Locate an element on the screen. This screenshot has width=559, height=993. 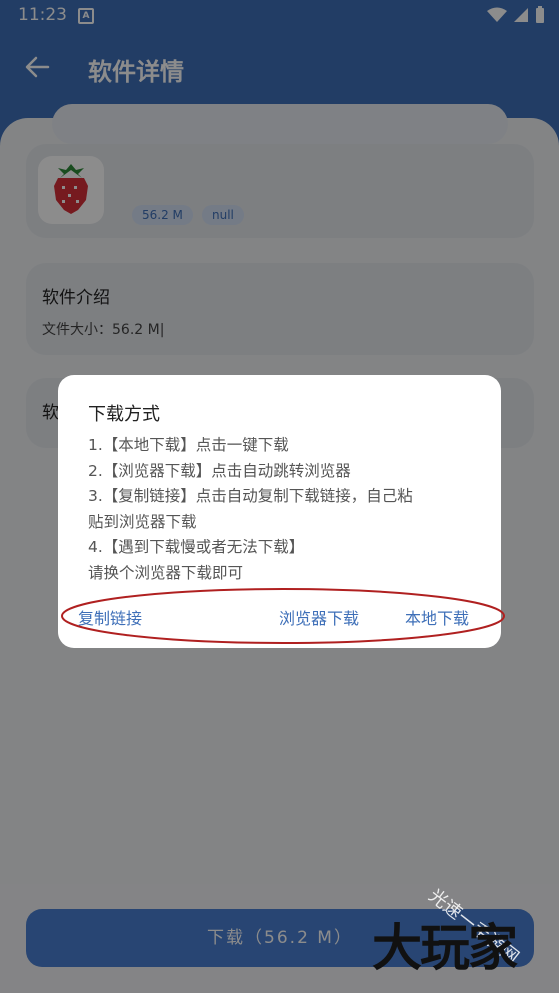
dialog-line: 2.【浏览器下载】点击自动跳转浏览器 is located at coordinates (219, 470).